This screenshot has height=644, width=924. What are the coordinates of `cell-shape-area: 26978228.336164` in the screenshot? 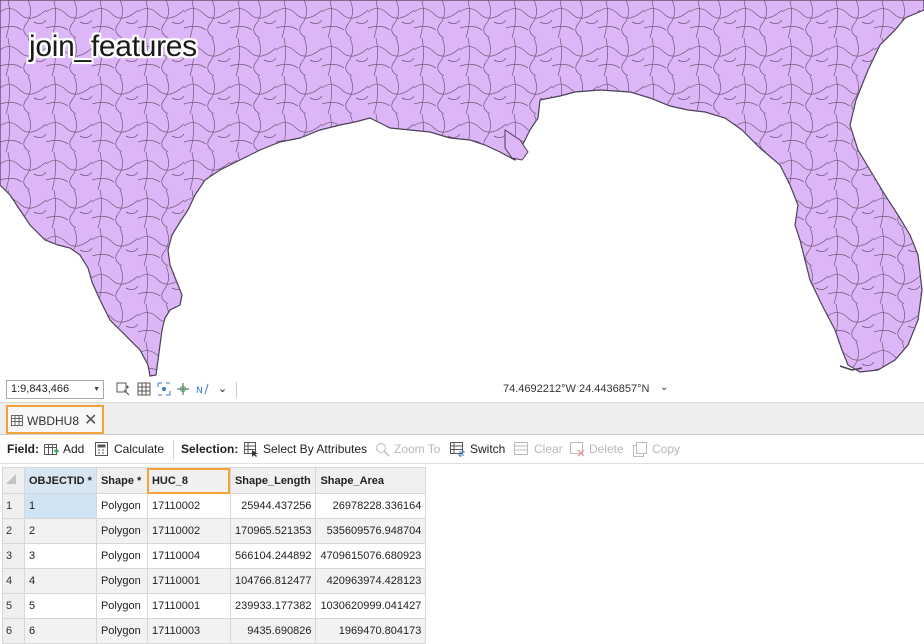 It's located at (371, 506).